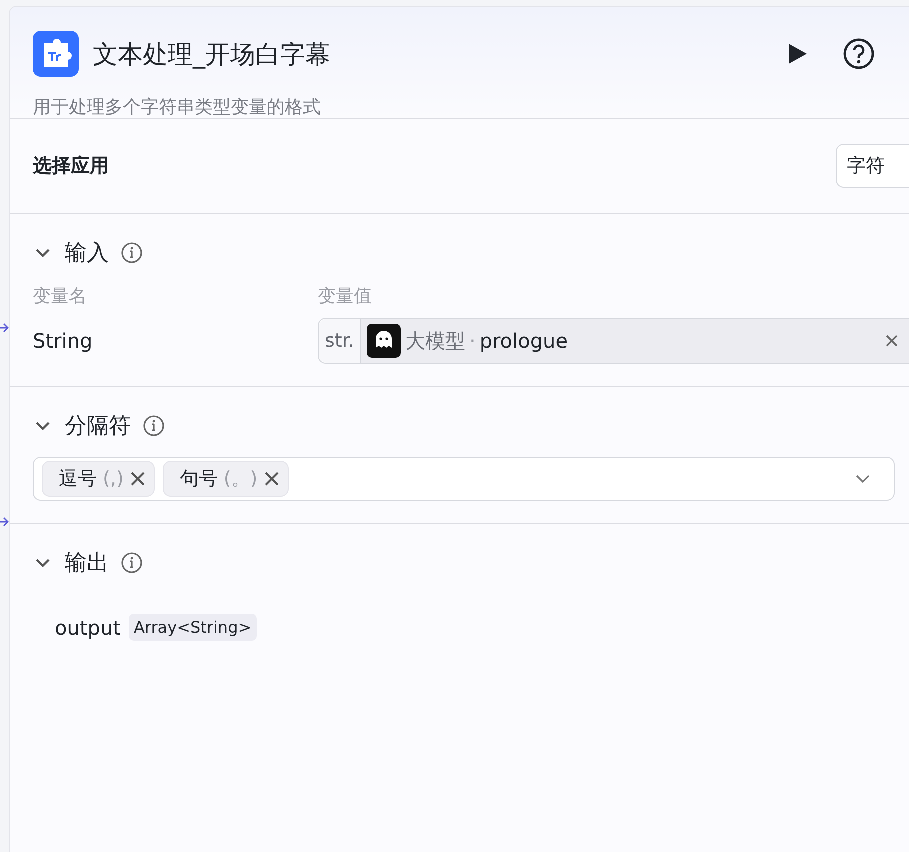  I want to click on section-title: 输入, so click(87, 254).